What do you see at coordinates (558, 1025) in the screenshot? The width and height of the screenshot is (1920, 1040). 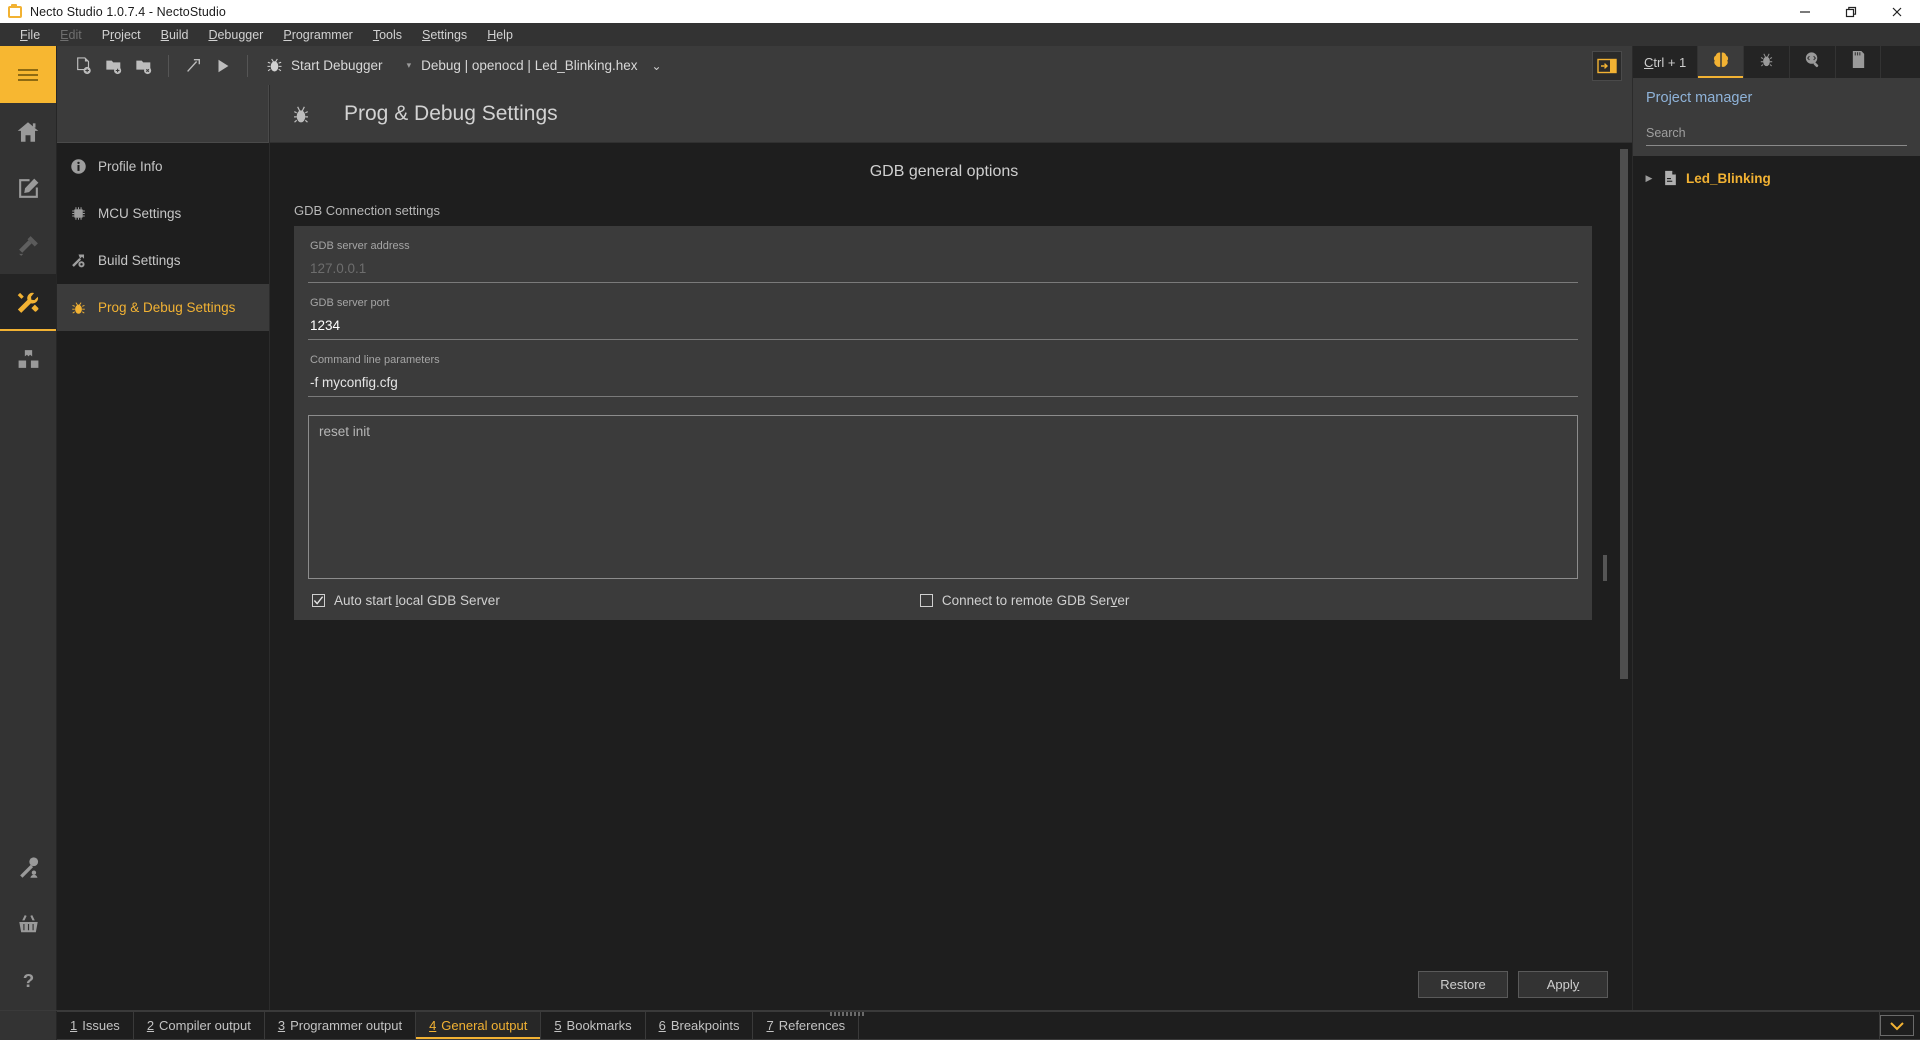 I see `tab-number: 5` at bounding box center [558, 1025].